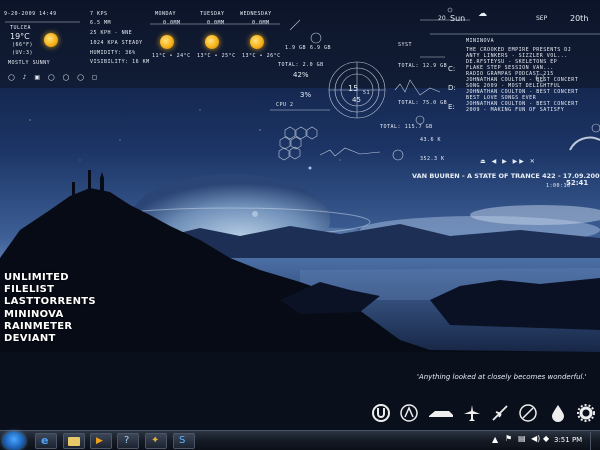 This screenshot has width=600, height=450. I want to click on taskbar-clock: 3:51 PM, so click(568, 440).